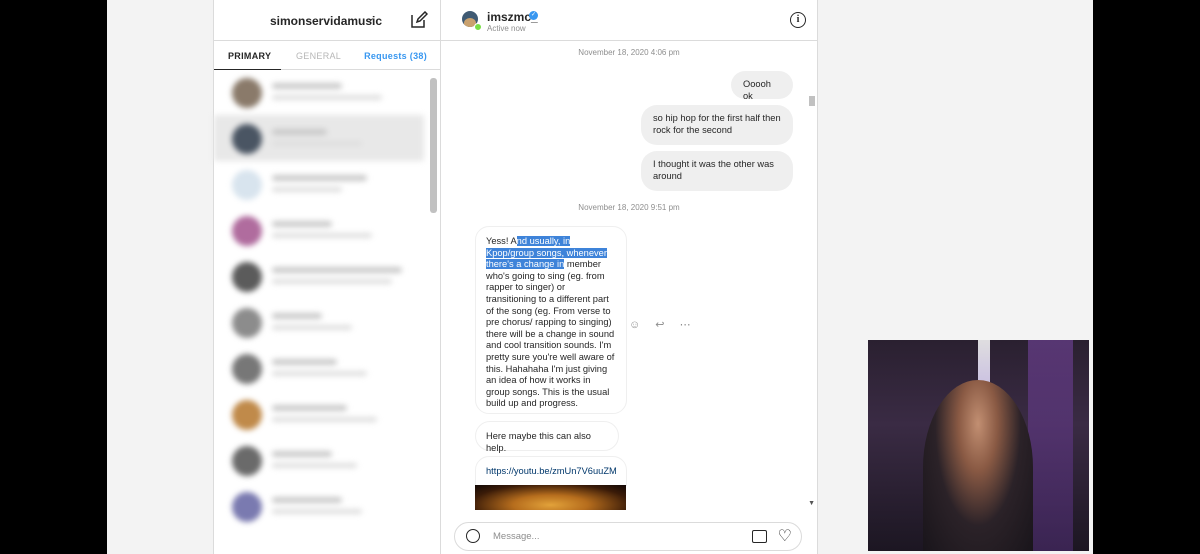  Describe the element at coordinates (1050, 445) in the screenshot. I see `background-light` at that location.